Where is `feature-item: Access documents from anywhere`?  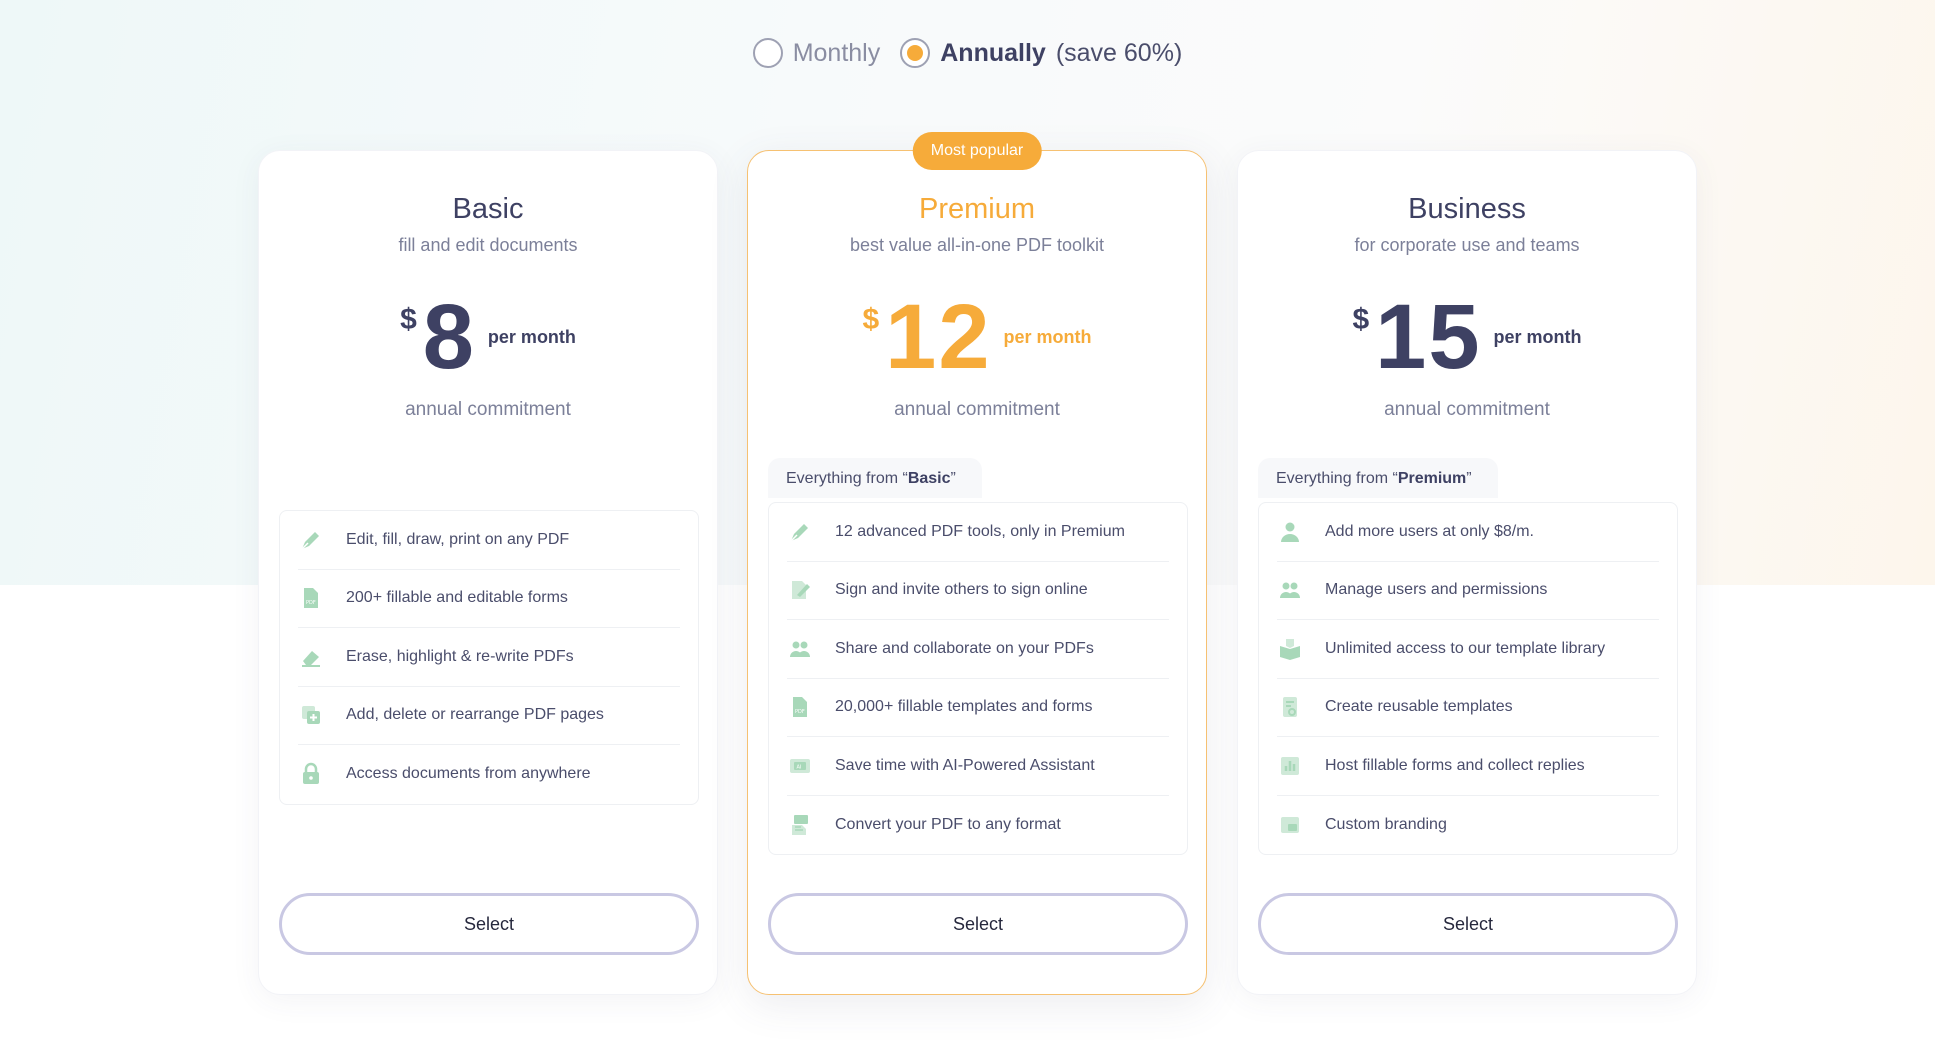
feature-item: Access documents from anywhere is located at coordinates (489, 774).